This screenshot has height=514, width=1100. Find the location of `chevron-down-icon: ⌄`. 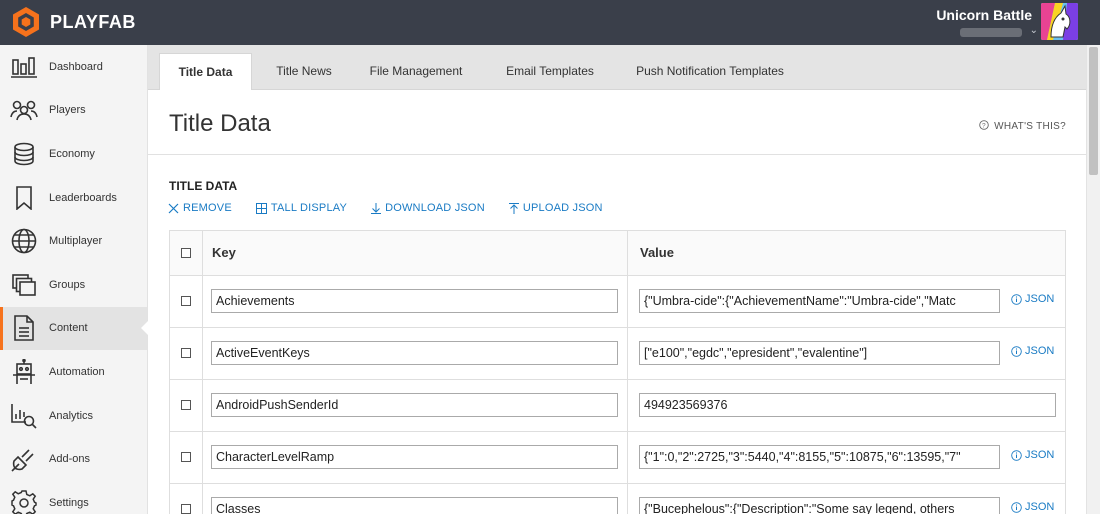

chevron-down-icon: ⌄ is located at coordinates (1034, 30).